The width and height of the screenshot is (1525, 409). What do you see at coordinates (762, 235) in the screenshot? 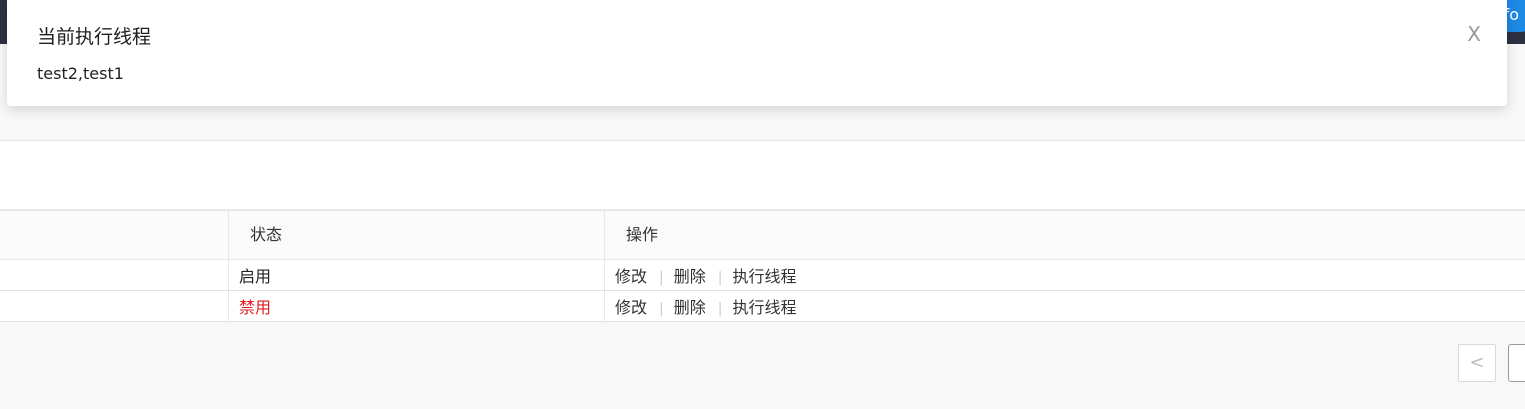
I see `table-header: 状态 操作` at bounding box center [762, 235].